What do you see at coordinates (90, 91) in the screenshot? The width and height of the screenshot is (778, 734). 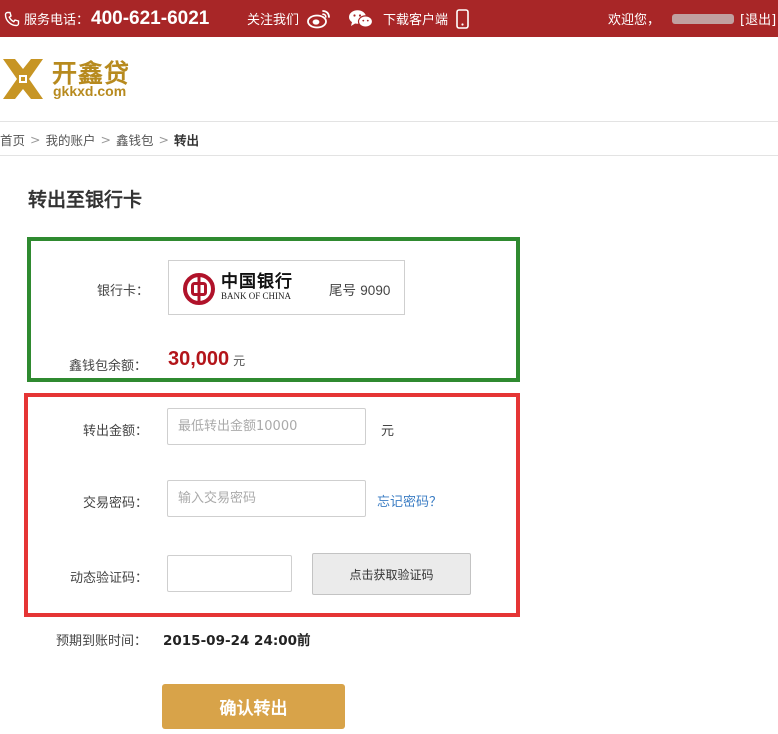 I see `logo-domain: gkkxd.com` at bounding box center [90, 91].